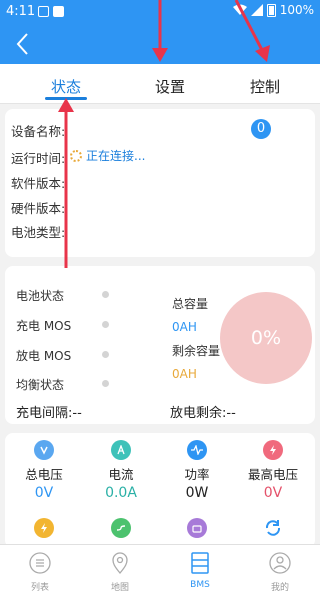  What do you see at coordinates (66, 183) in the screenshot?
I see `arrow-to-status-tab` at bounding box center [66, 183].